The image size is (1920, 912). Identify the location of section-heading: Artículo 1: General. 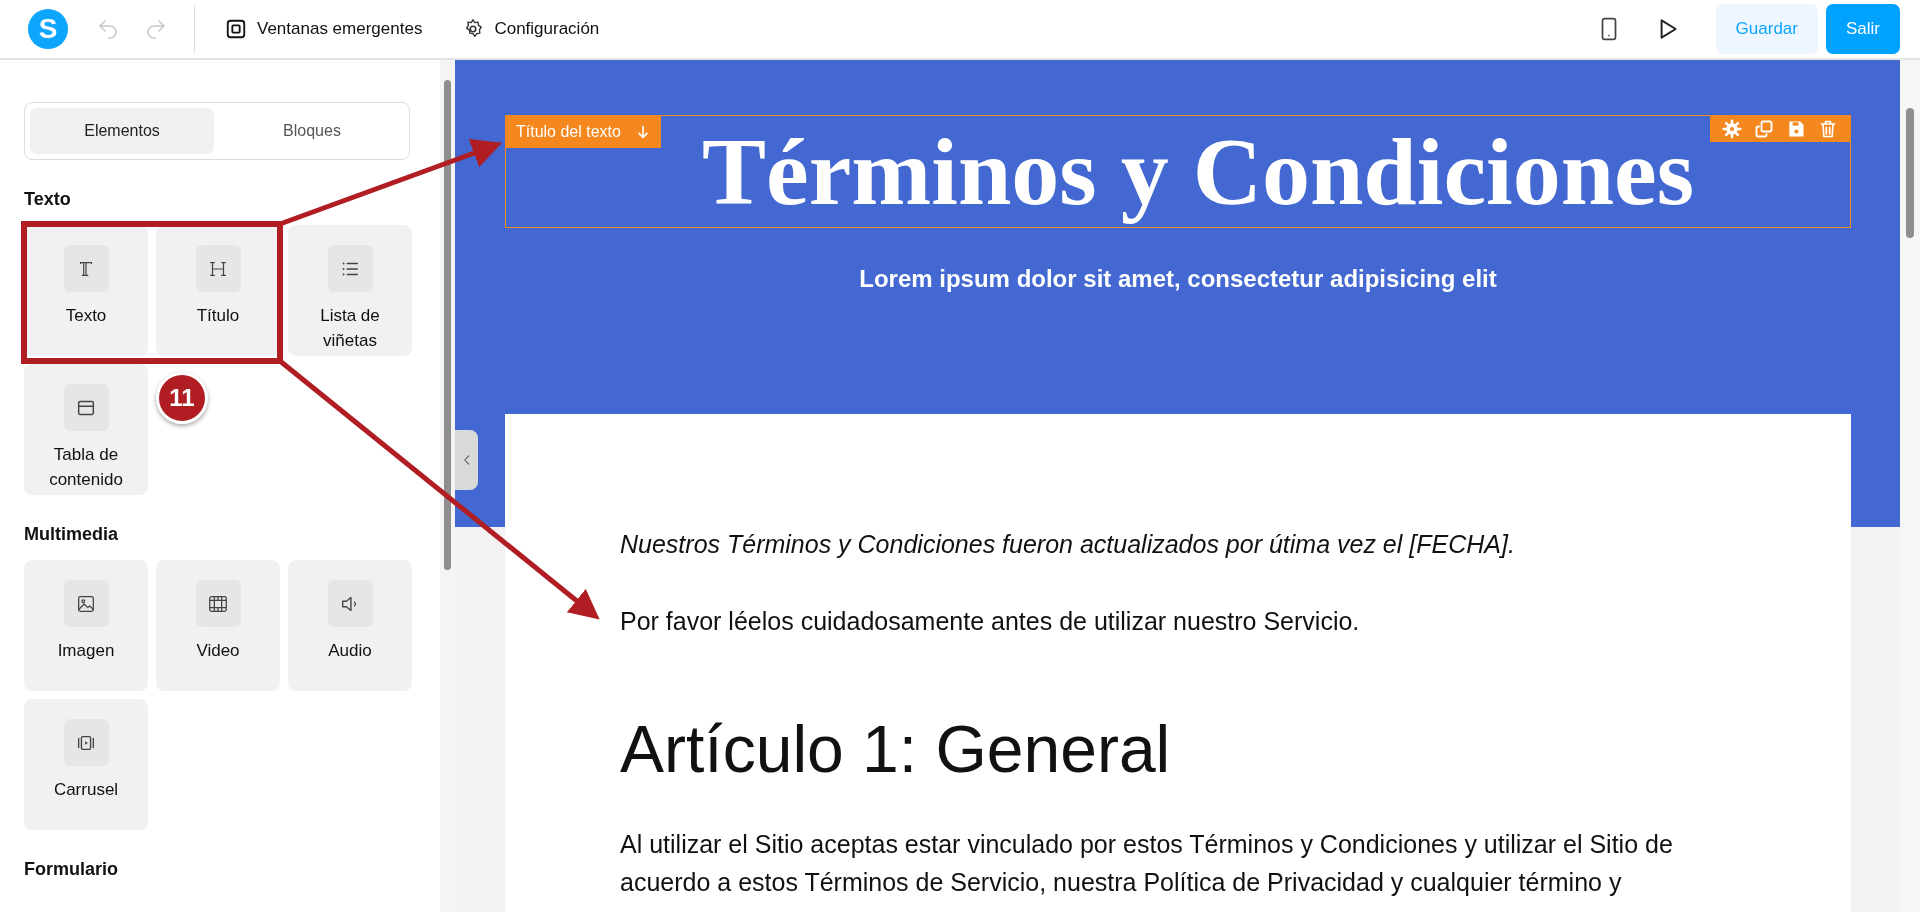
(896, 749).